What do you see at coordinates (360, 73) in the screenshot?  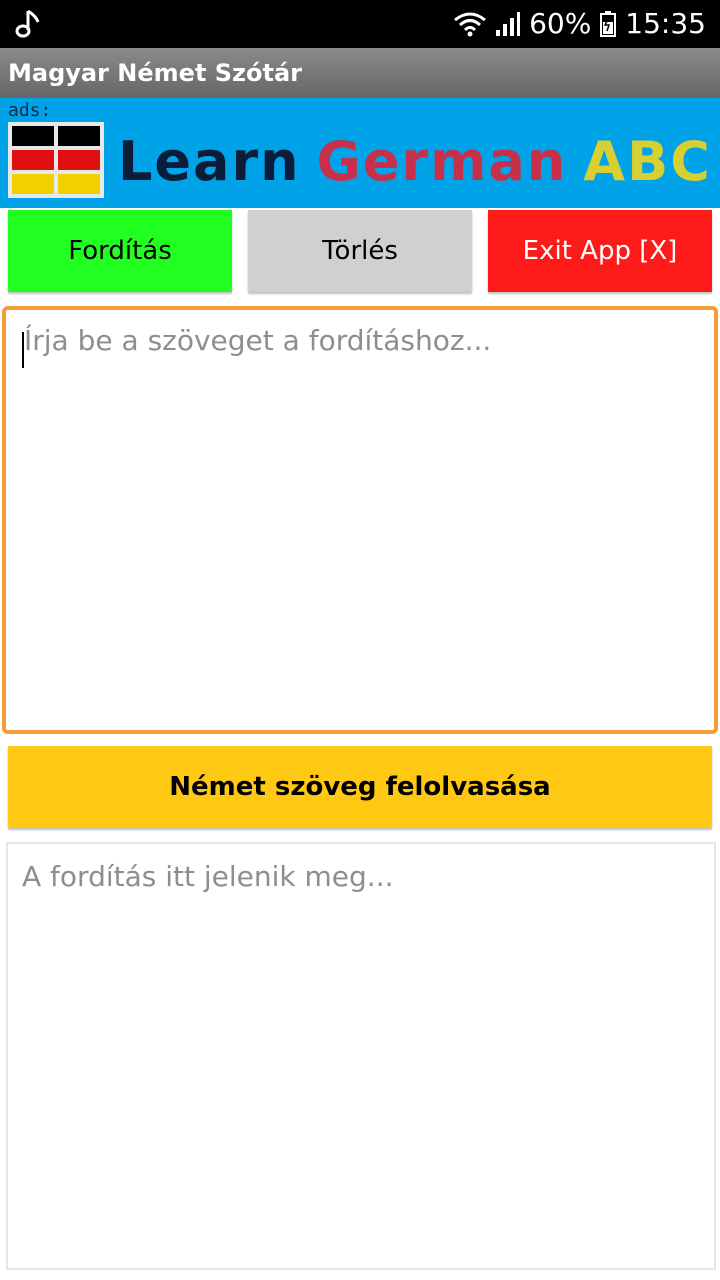 I see `app-bar: Magyar Német Szótár` at bounding box center [360, 73].